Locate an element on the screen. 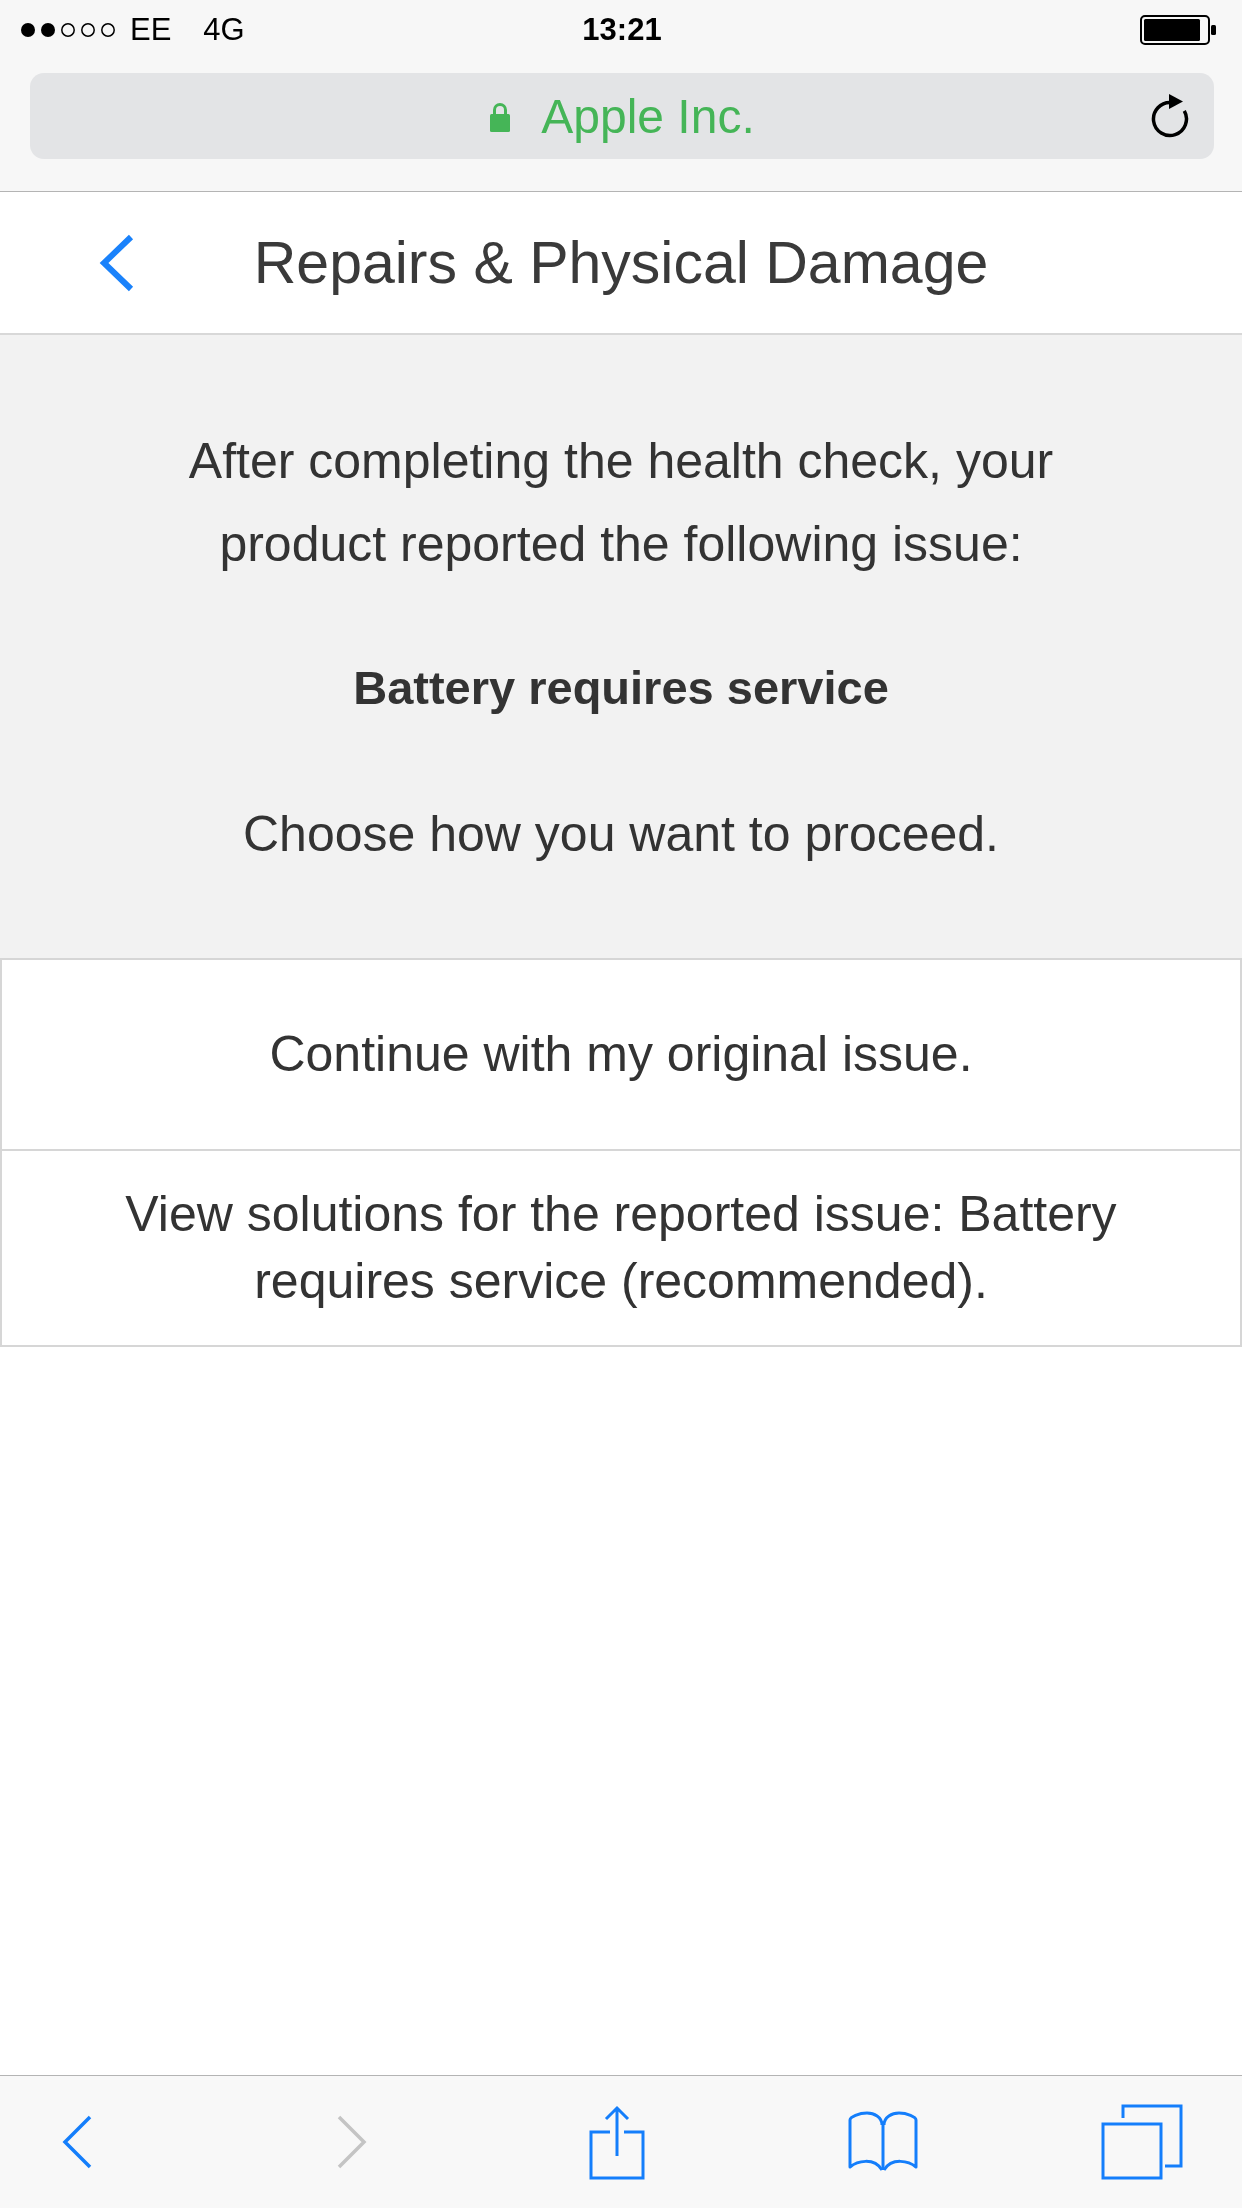  page-title: Repairs & Physical Damage is located at coordinates (621, 262).